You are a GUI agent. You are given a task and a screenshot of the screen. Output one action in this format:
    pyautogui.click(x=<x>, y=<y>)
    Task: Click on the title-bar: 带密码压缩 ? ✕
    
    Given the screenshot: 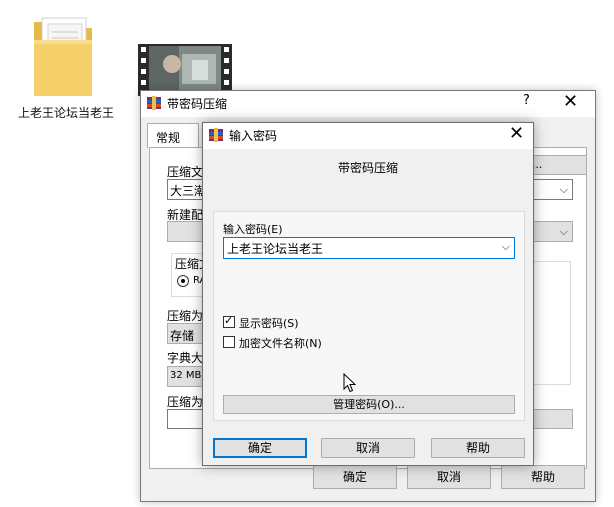 What is the action you would take?
    pyautogui.click(x=368, y=104)
    